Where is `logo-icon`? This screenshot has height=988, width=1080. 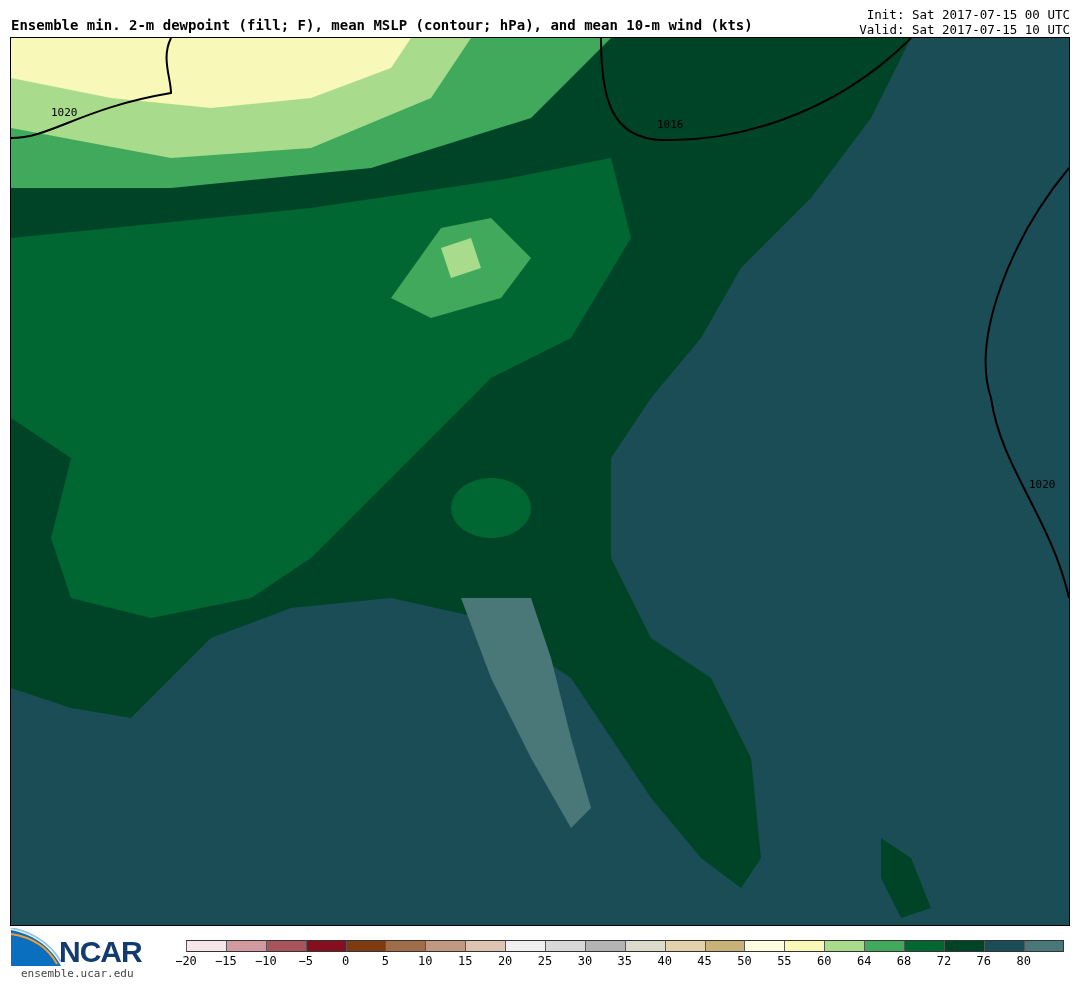 logo-icon is located at coordinates (36, 947).